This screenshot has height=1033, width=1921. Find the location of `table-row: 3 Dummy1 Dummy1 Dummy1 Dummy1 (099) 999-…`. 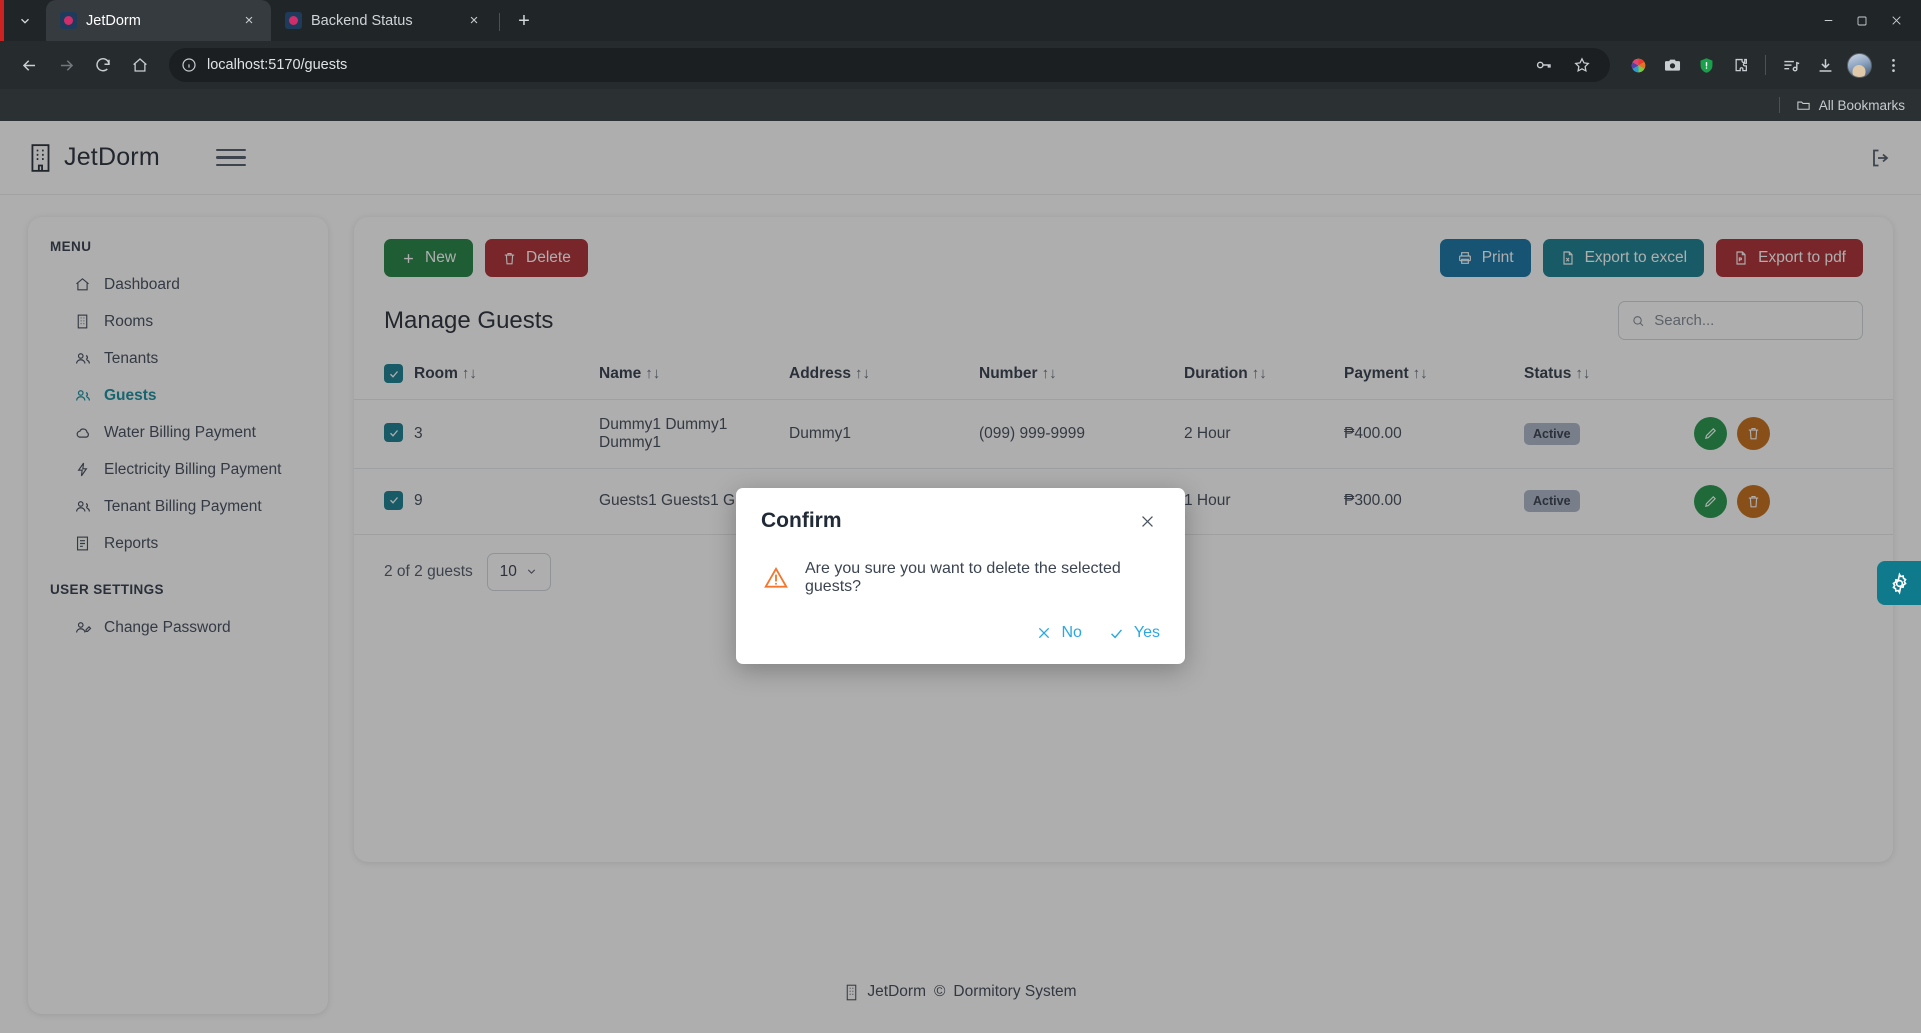

table-row: 3 Dummy1 Dummy1 Dummy1 Dummy1 (099) 999-… is located at coordinates (1123, 434).